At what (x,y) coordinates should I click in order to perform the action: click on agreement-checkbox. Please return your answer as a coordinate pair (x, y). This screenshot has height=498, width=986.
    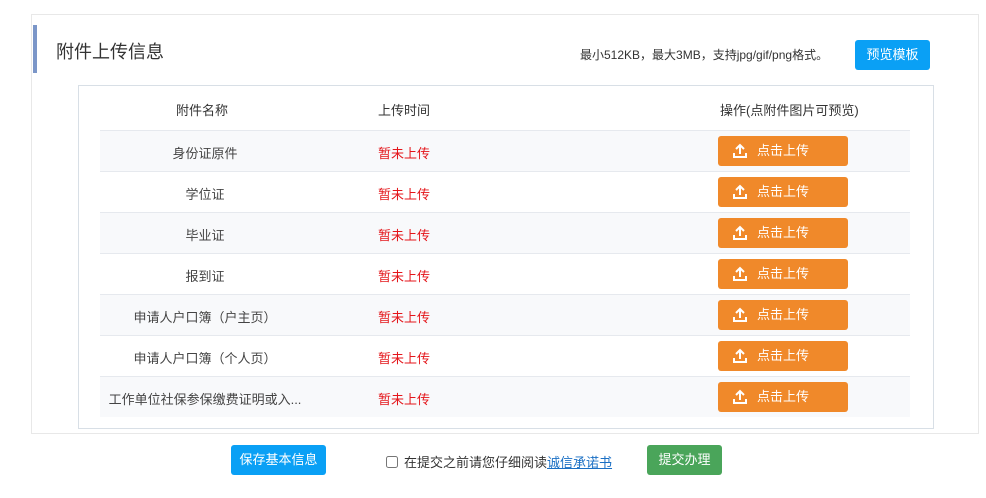
    Looking at the image, I should click on (392, 461).